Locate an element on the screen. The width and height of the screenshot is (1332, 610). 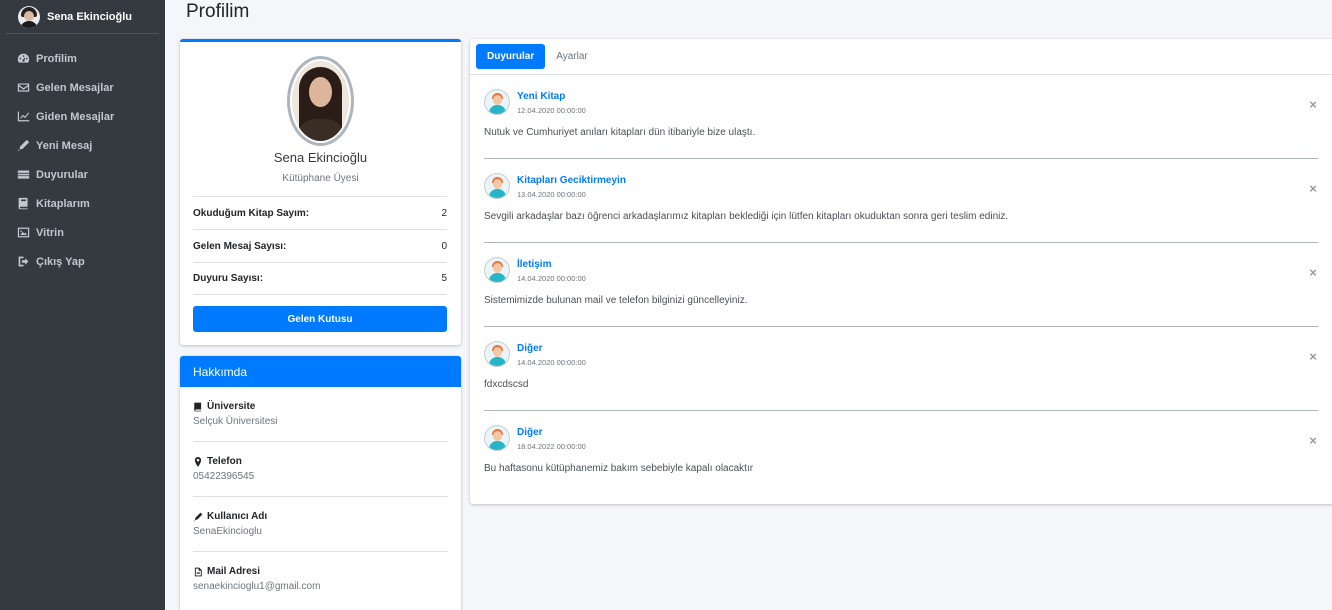
envelope-icon is located at coordinates (23, 87).